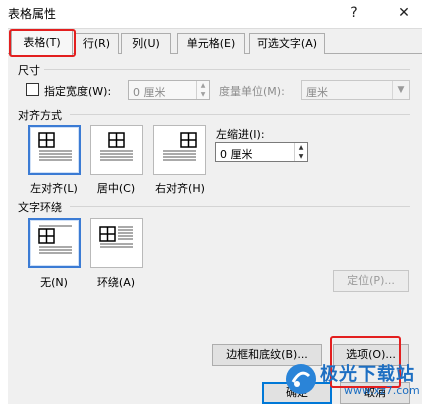 This screenshot has height=411, width=429. I want to click on align-right-option, so click(179, 150).